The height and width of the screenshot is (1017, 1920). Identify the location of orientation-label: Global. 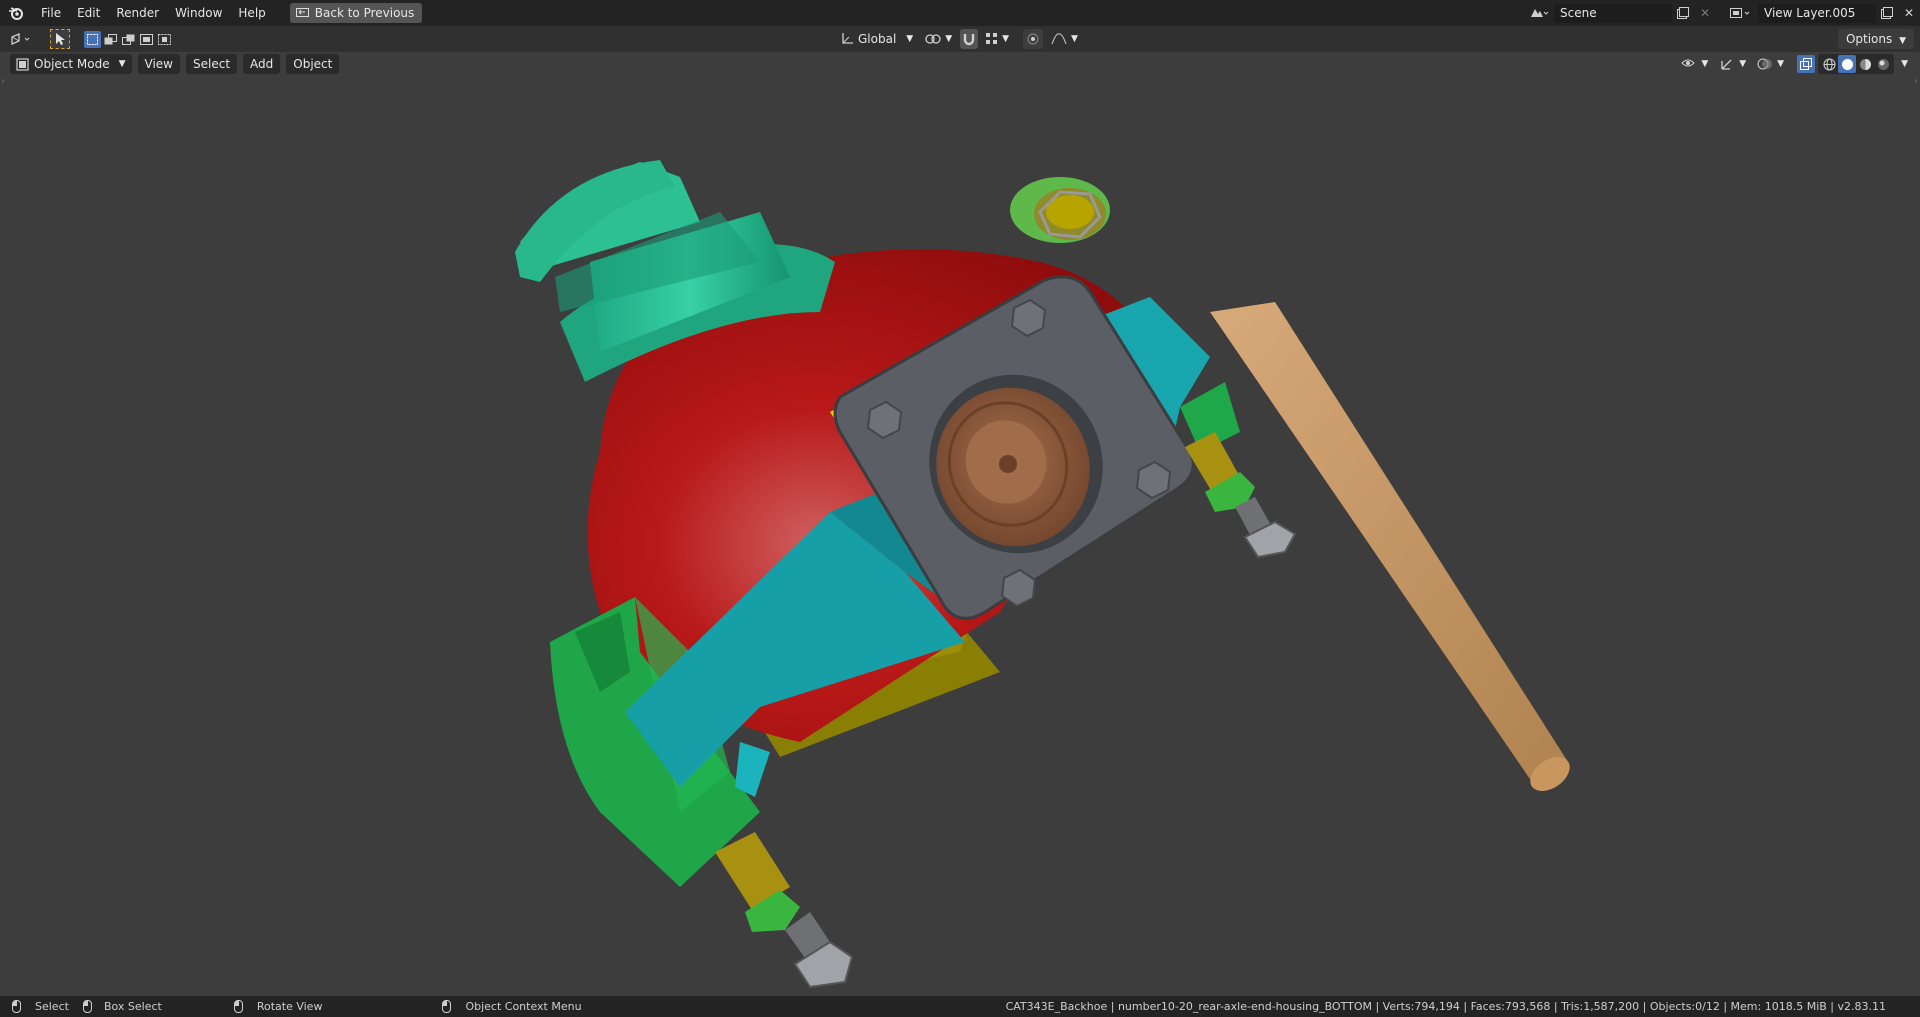
(877, 39).